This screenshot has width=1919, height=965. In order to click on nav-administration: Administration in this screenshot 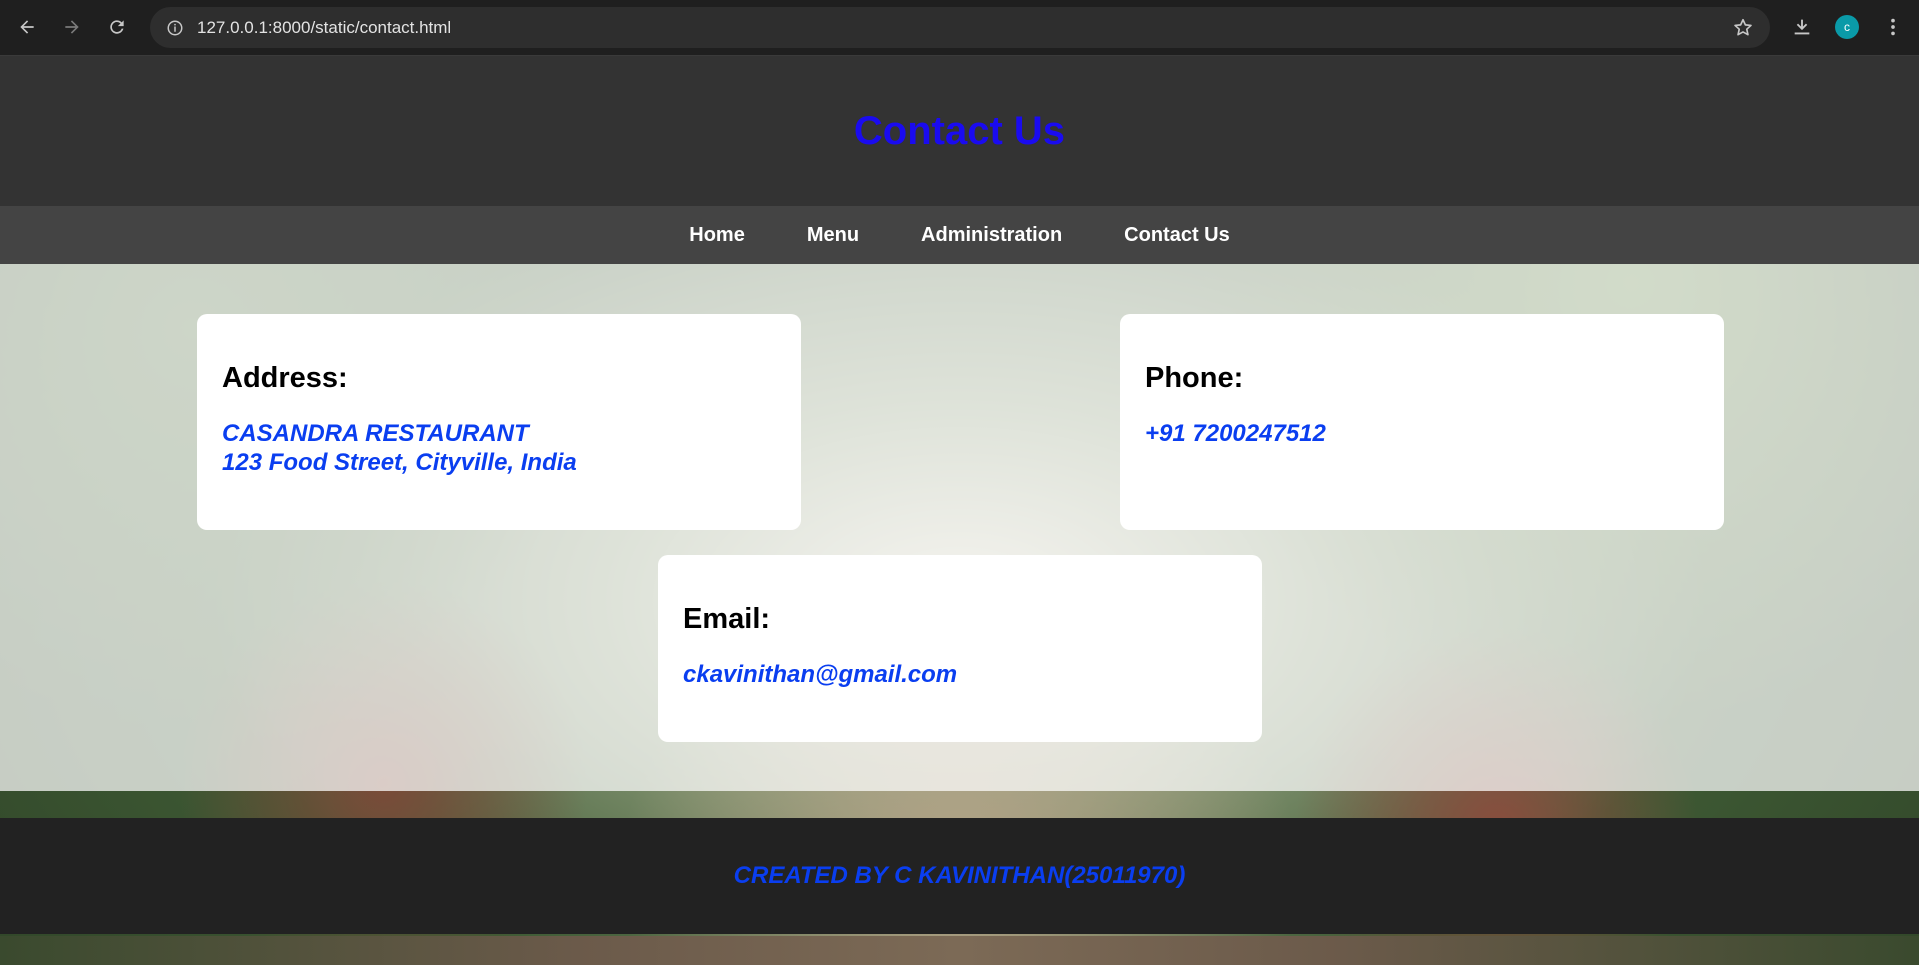, I will do `click(991, 235)`.